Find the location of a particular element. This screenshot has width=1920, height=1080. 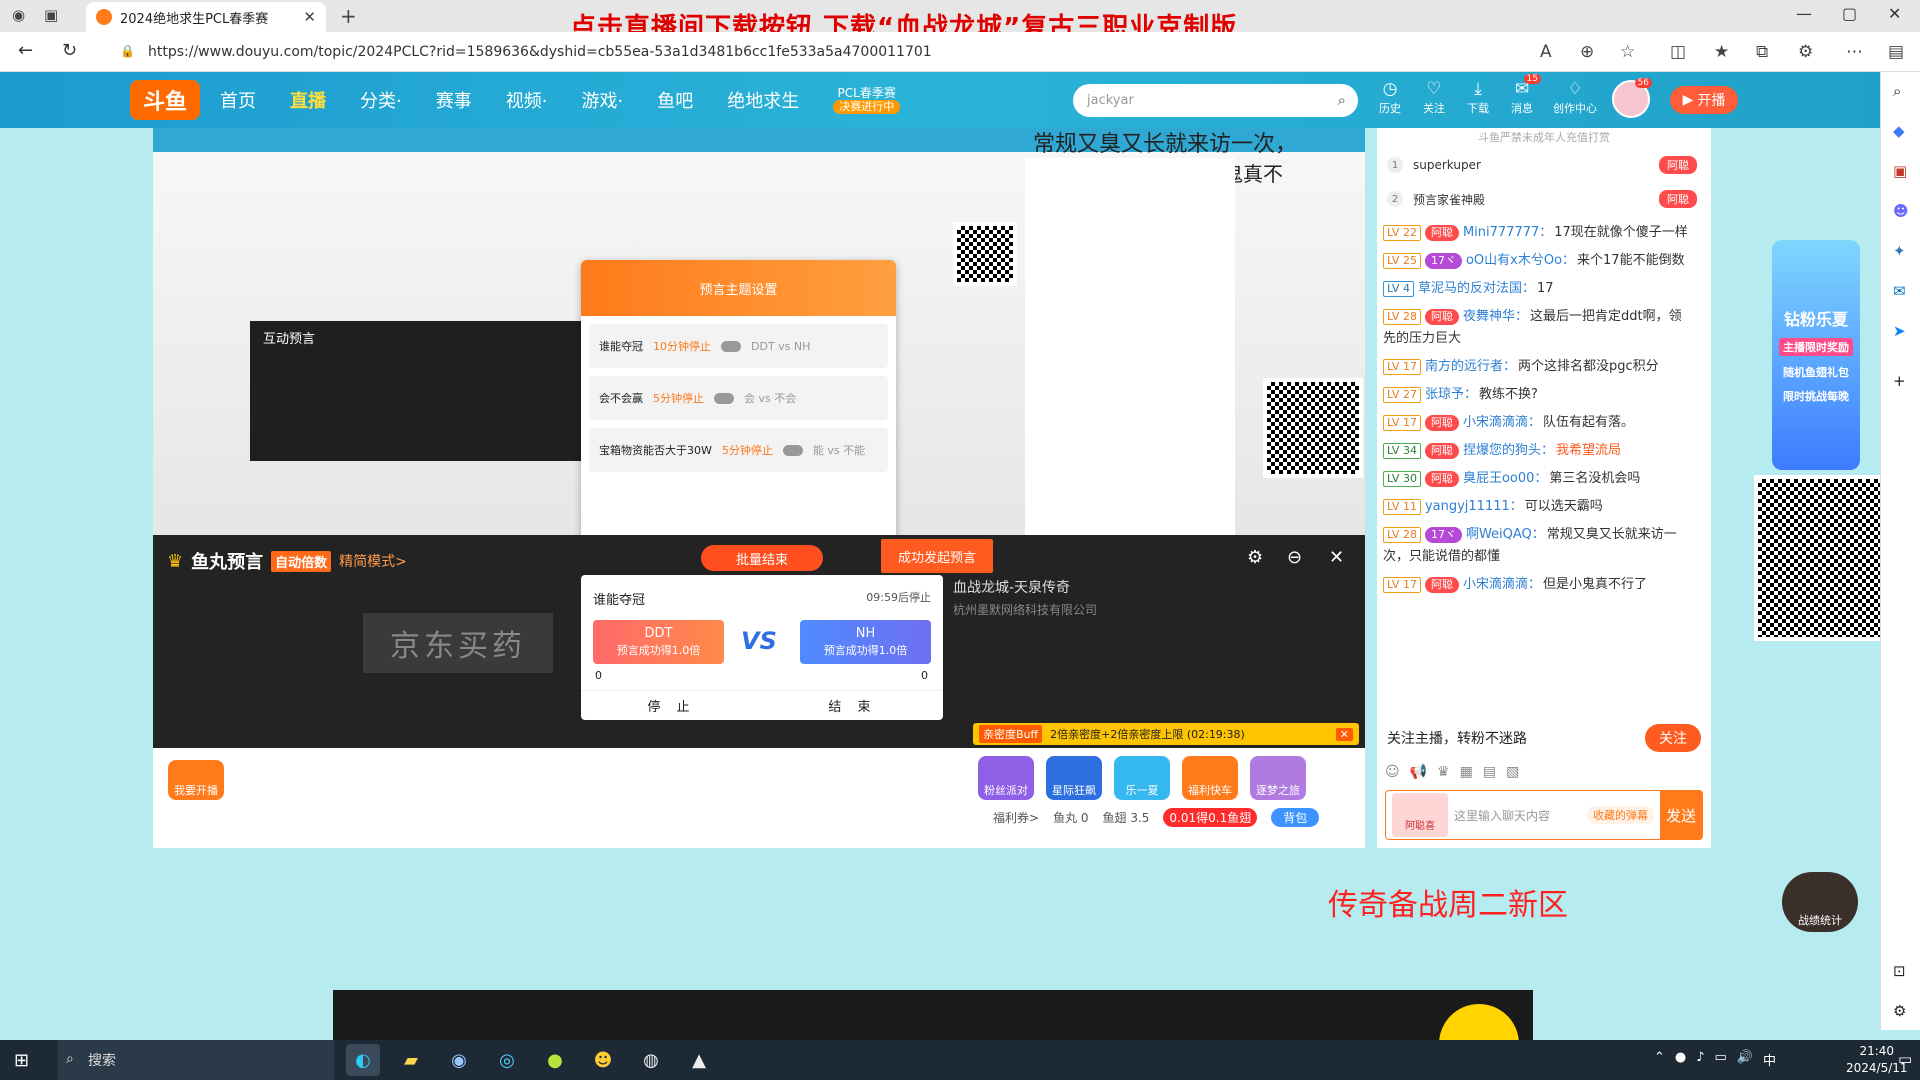

buff-close-icon: ✕ is located at coordinates (1344, 734).